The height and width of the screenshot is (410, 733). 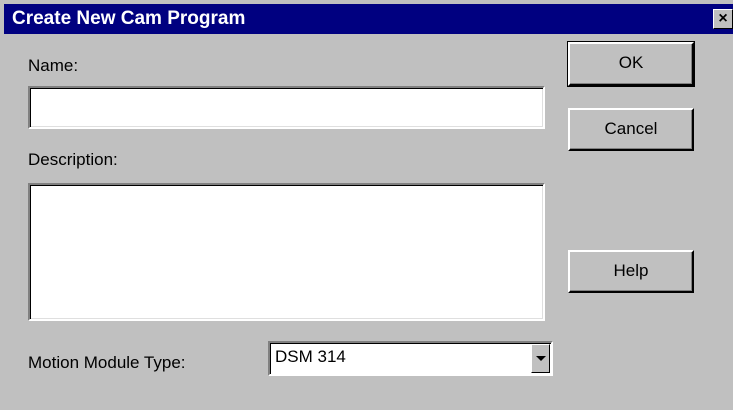 What do you see at coordinates (368, 19) in the screenshot?
I see `title-bar: Create New Cam Program` at bounding box center [368, 19].